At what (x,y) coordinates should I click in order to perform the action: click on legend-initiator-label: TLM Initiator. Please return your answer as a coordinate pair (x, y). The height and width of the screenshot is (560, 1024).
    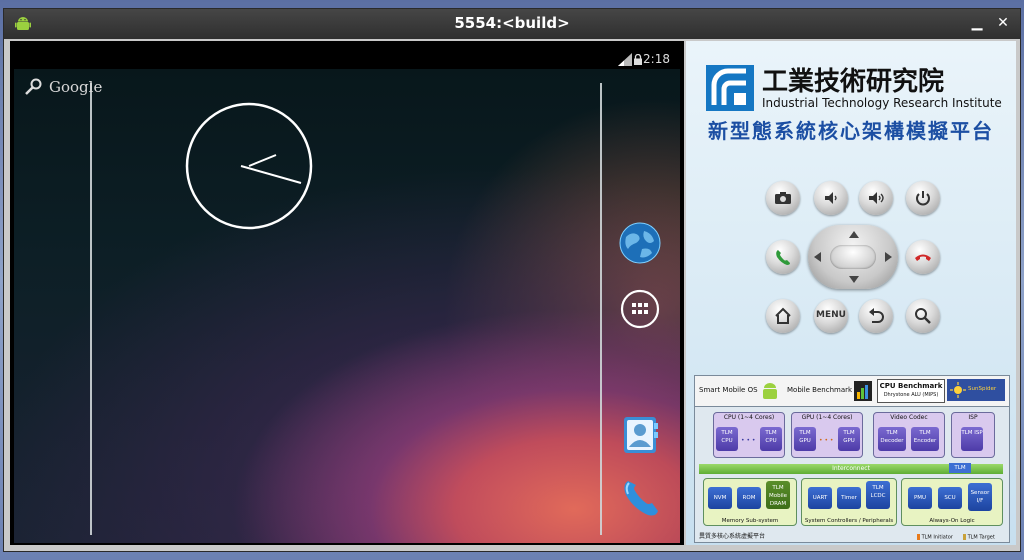
    Looking at the image, I should click on (937, 537).